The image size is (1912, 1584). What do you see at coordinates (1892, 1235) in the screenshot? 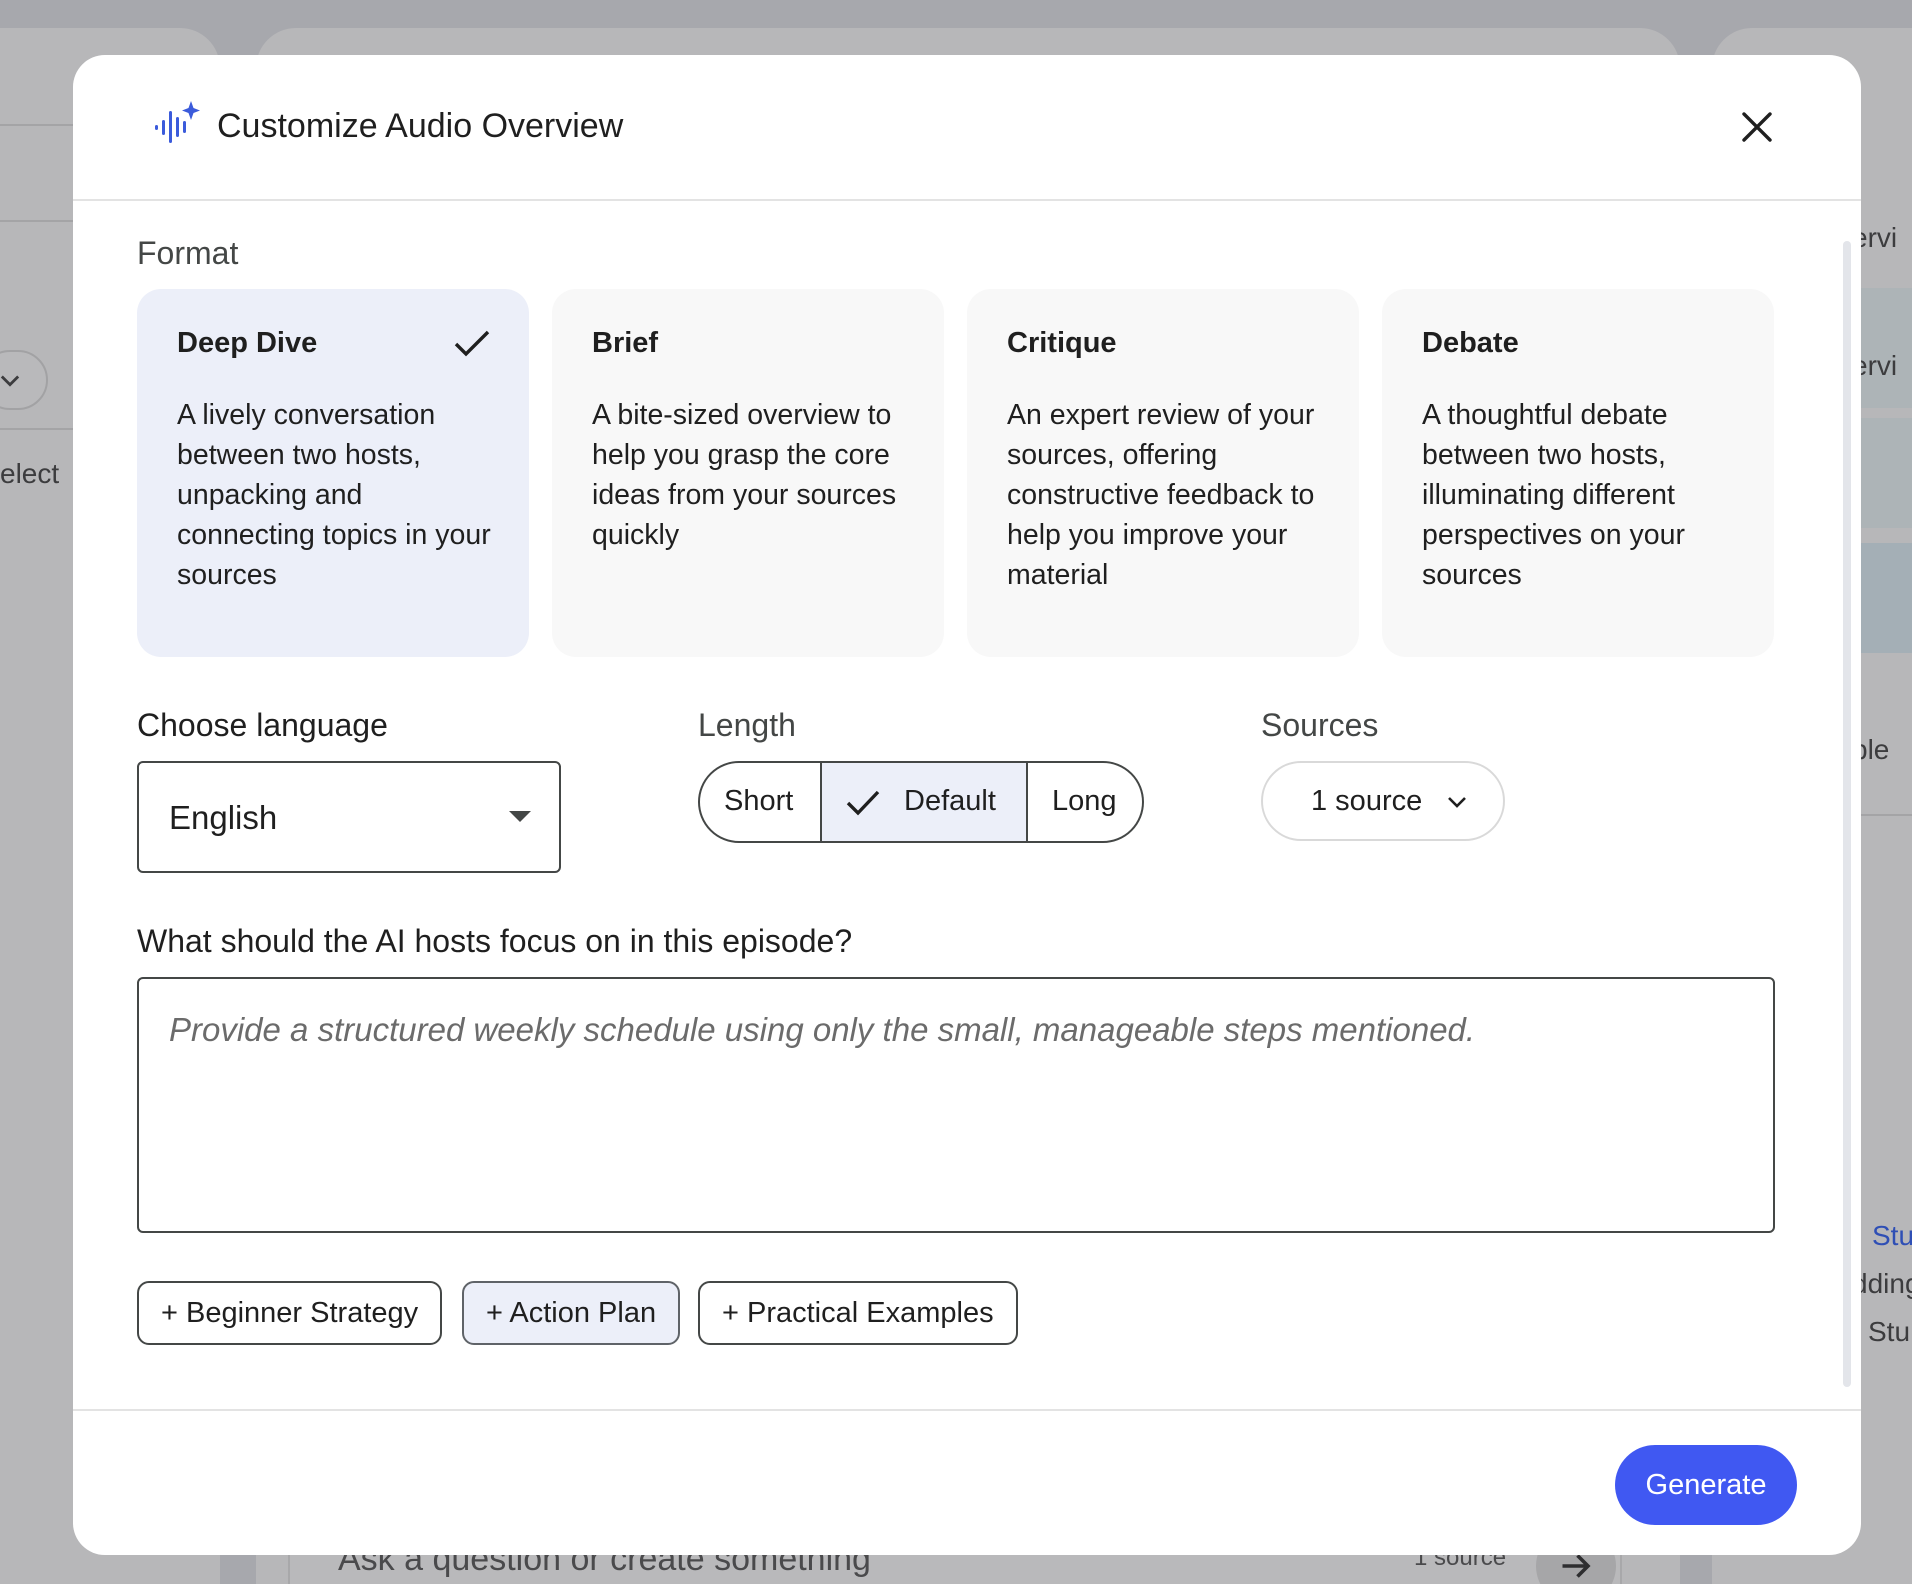
I see `bg-studio-link: Stu` at bounding box center [1892, 1235].